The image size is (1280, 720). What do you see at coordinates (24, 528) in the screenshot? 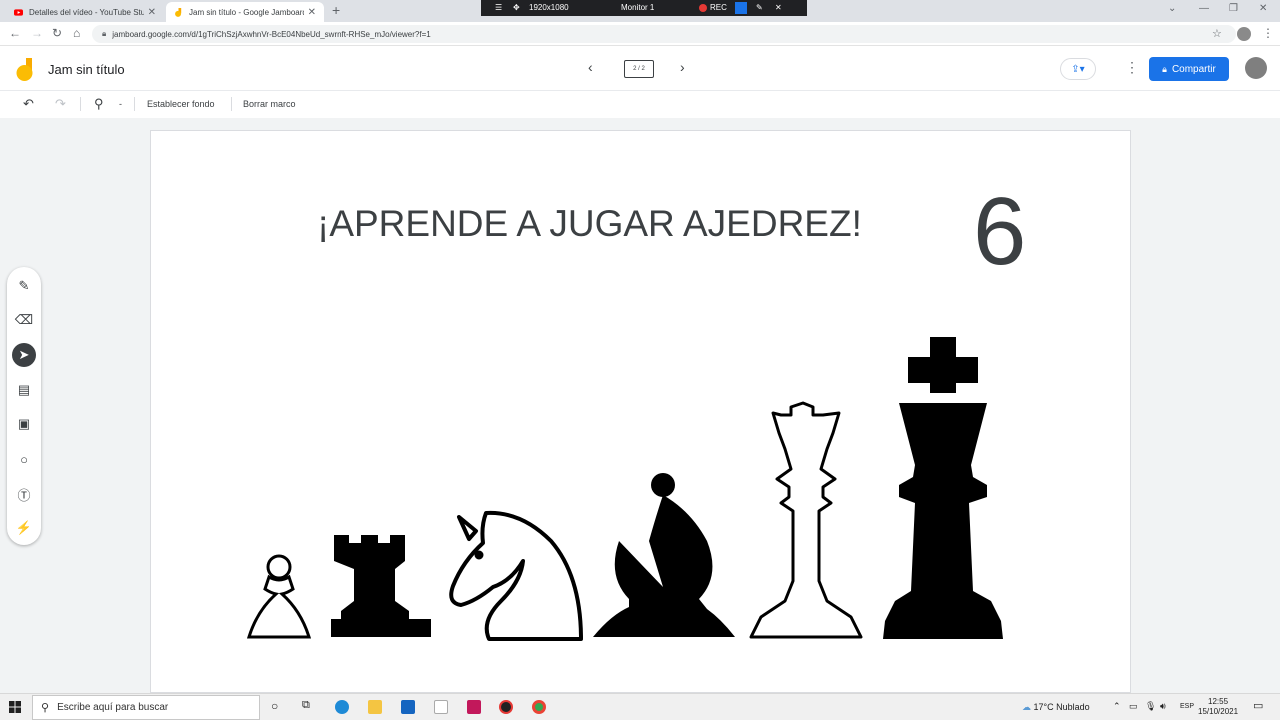
I see `laser-tool-icon: ⚡` at bounding box center [24, 528].